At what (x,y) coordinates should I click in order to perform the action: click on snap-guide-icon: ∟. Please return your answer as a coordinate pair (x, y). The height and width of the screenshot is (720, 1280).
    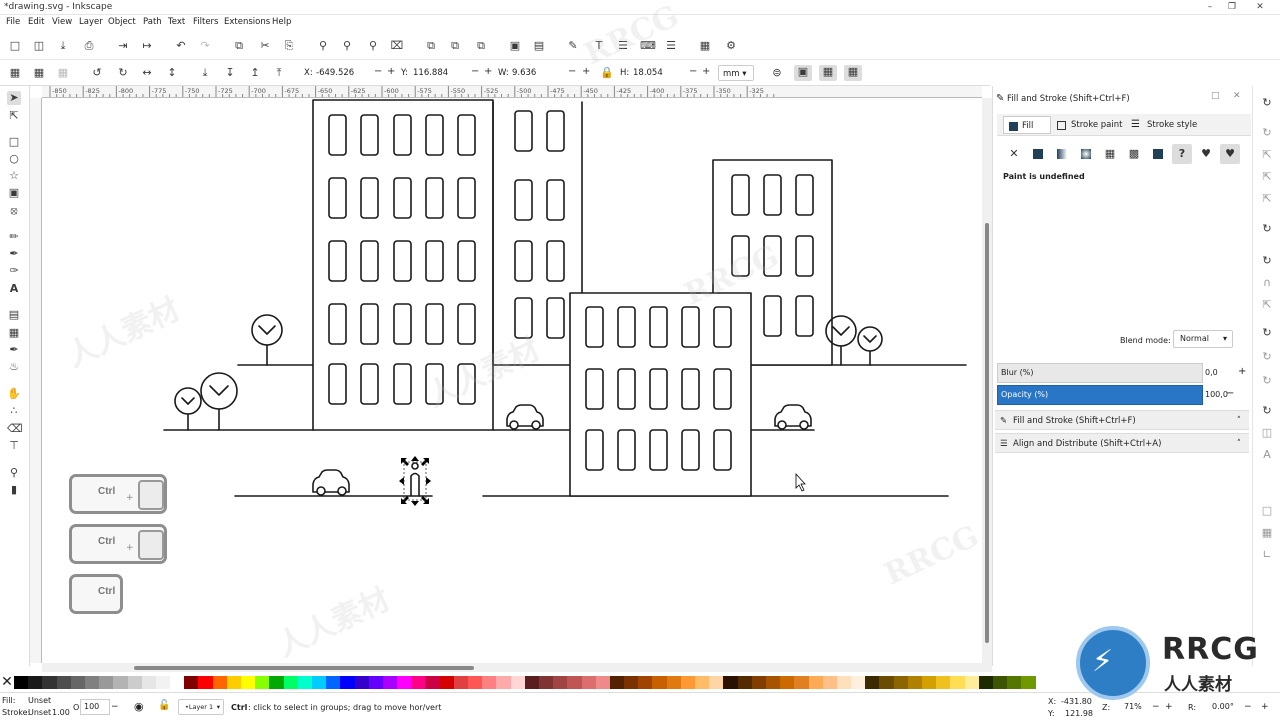
    Looking at the image, I should click on (1267, 555).